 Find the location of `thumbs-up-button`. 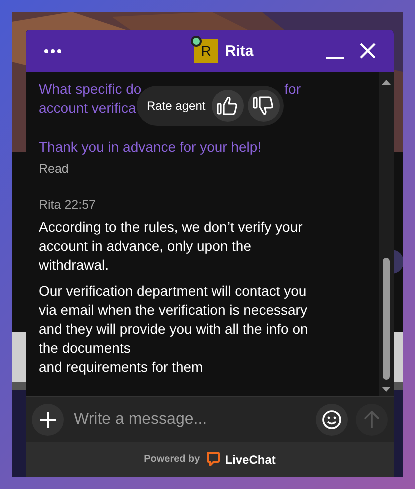

thumbs-up-button is located at coordinates (228, 106).